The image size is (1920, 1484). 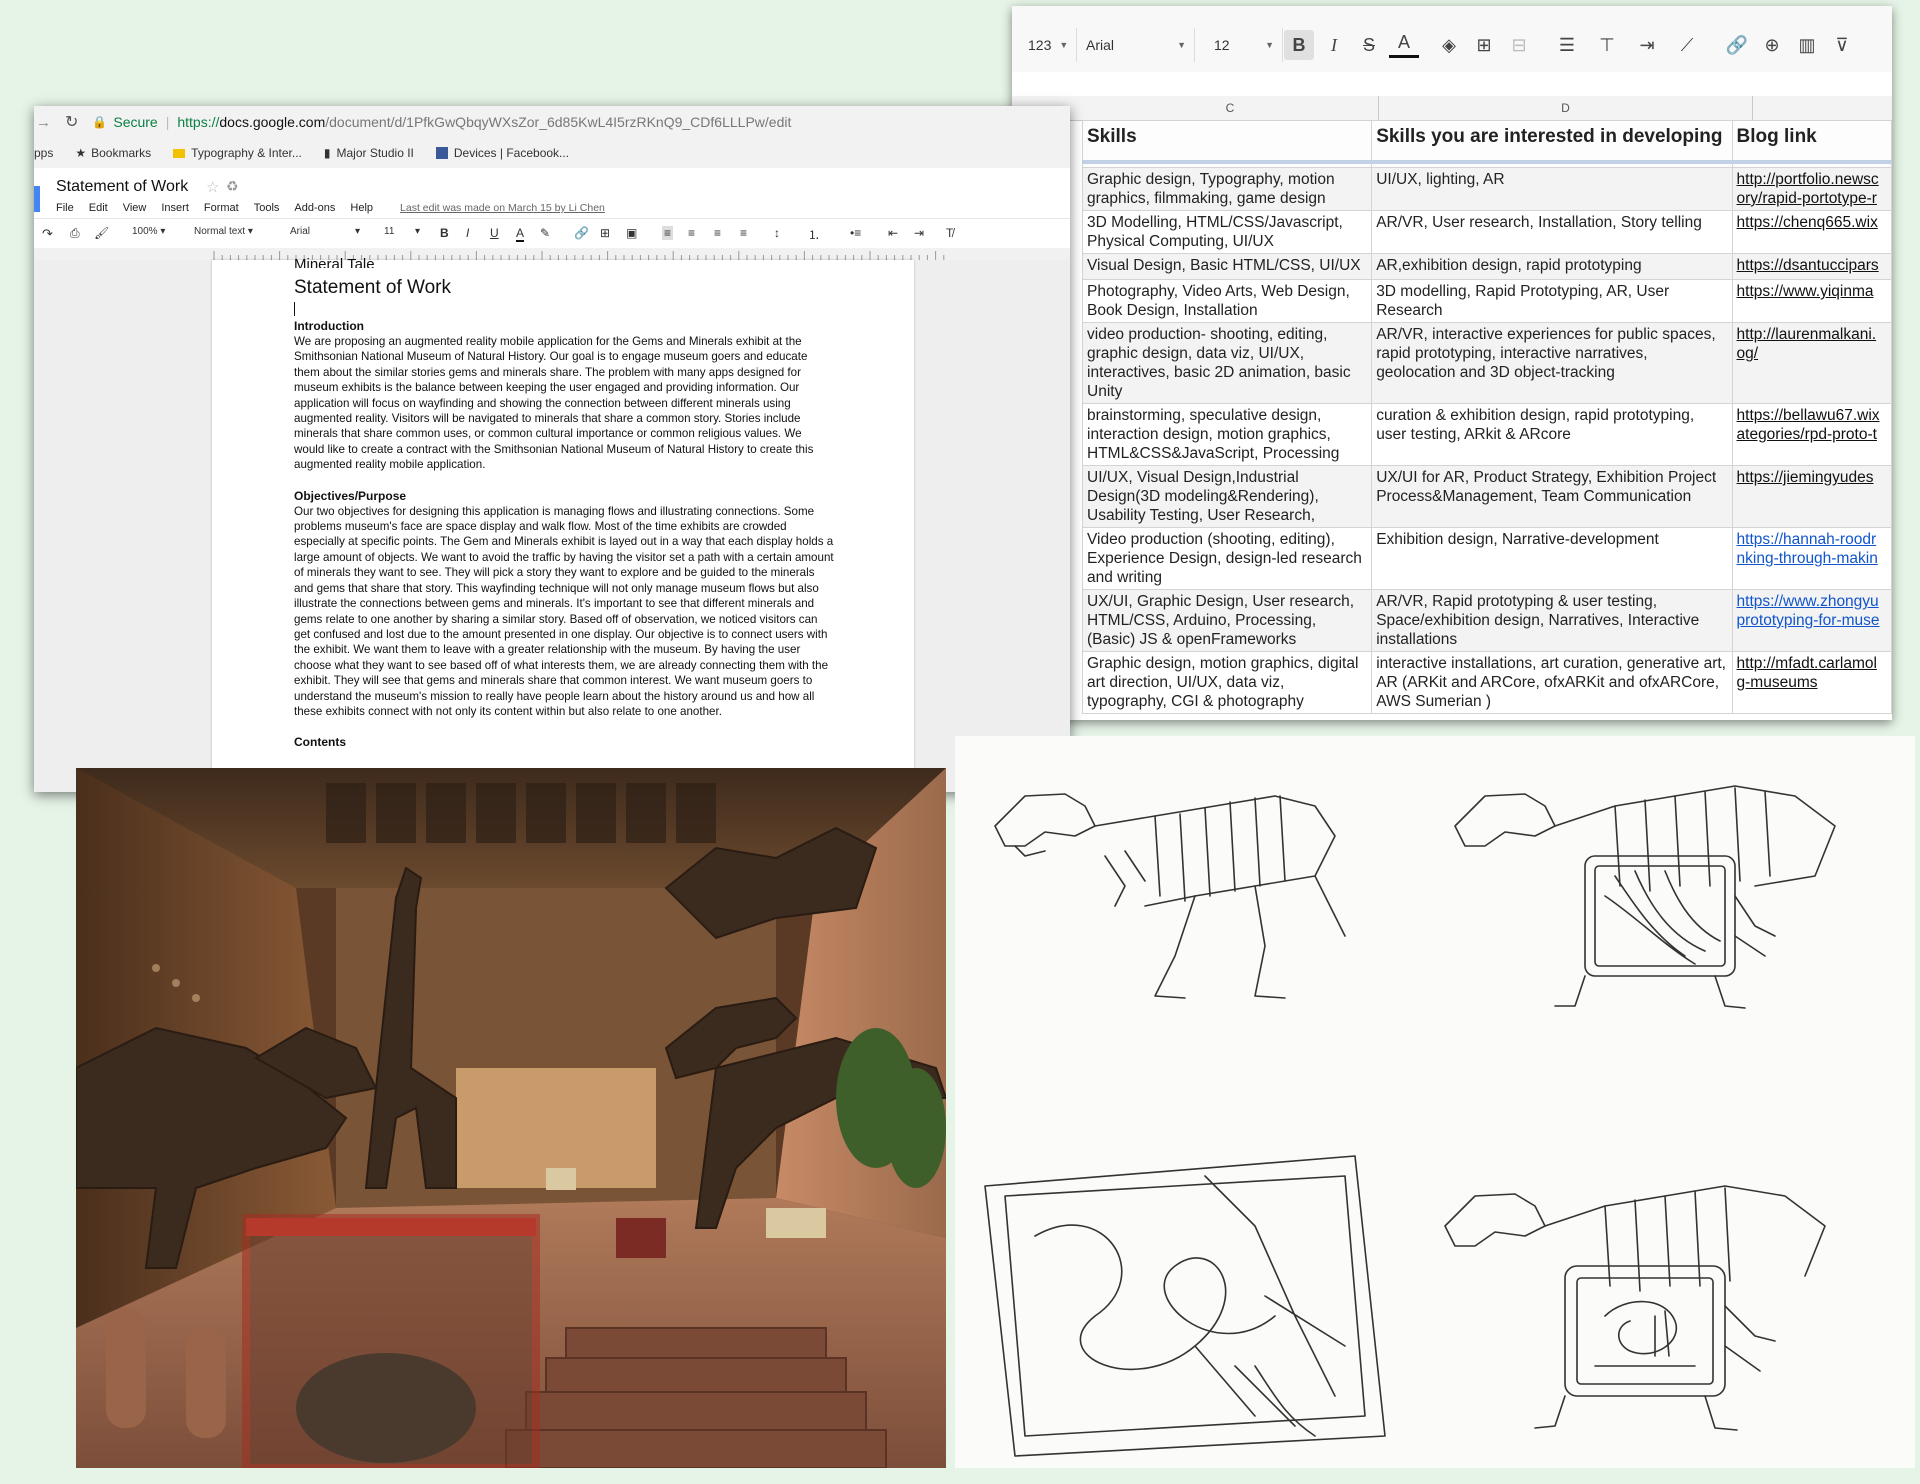 What do you see at coordinates (148, 231) in the screenshot?
I see `zoom-select: 100% ▾` at bounding box center [148, 231].